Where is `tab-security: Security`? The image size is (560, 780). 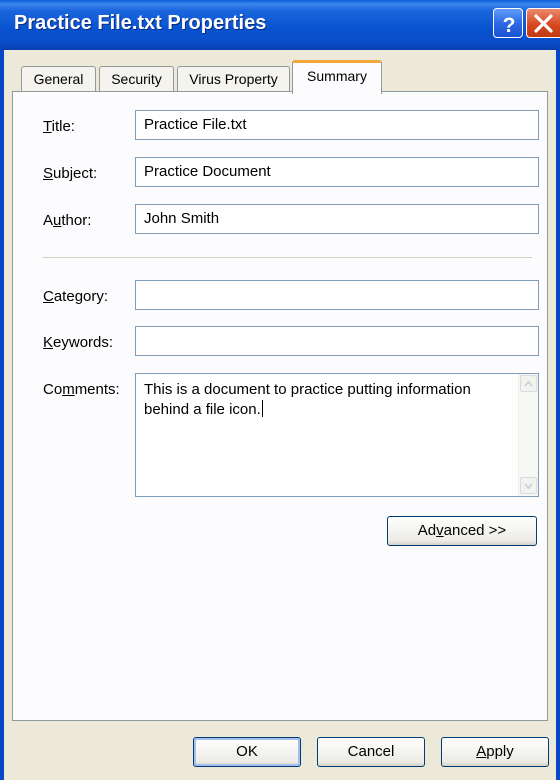 tab-security: Security is located at coordinates (136, 79).